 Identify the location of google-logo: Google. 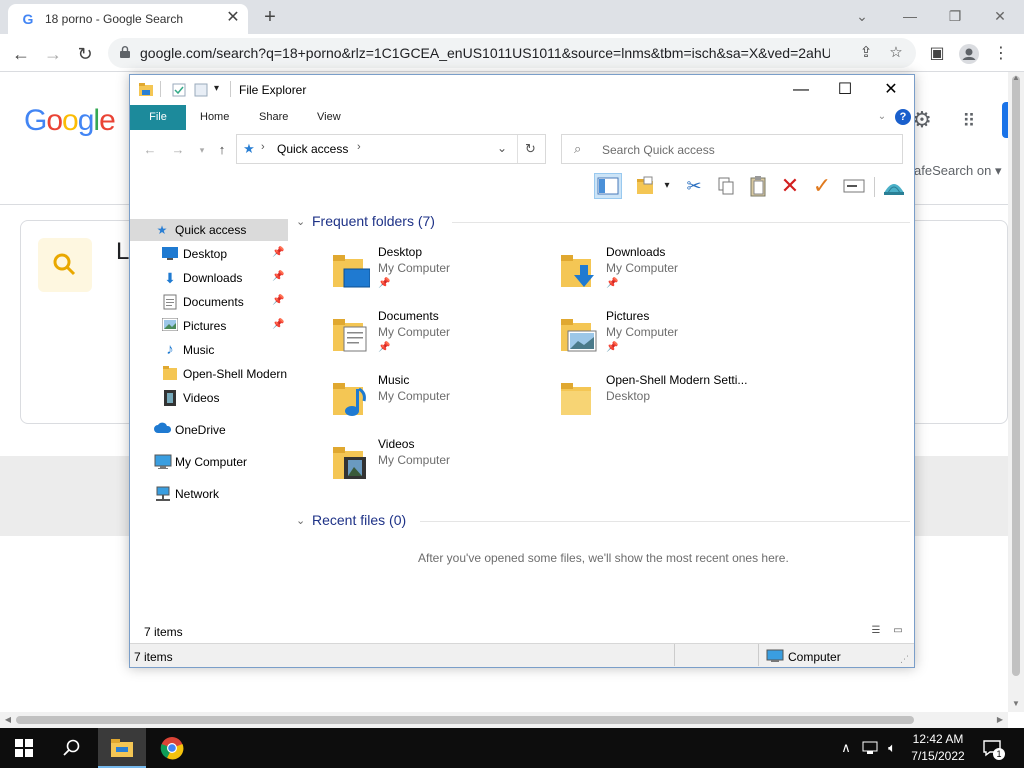
(70, 121).